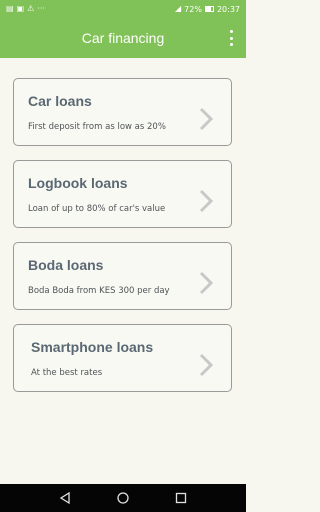 The height and width of the screenshot is (512, 320). I want to click on app-bar: Car financing, so click(123, 38).